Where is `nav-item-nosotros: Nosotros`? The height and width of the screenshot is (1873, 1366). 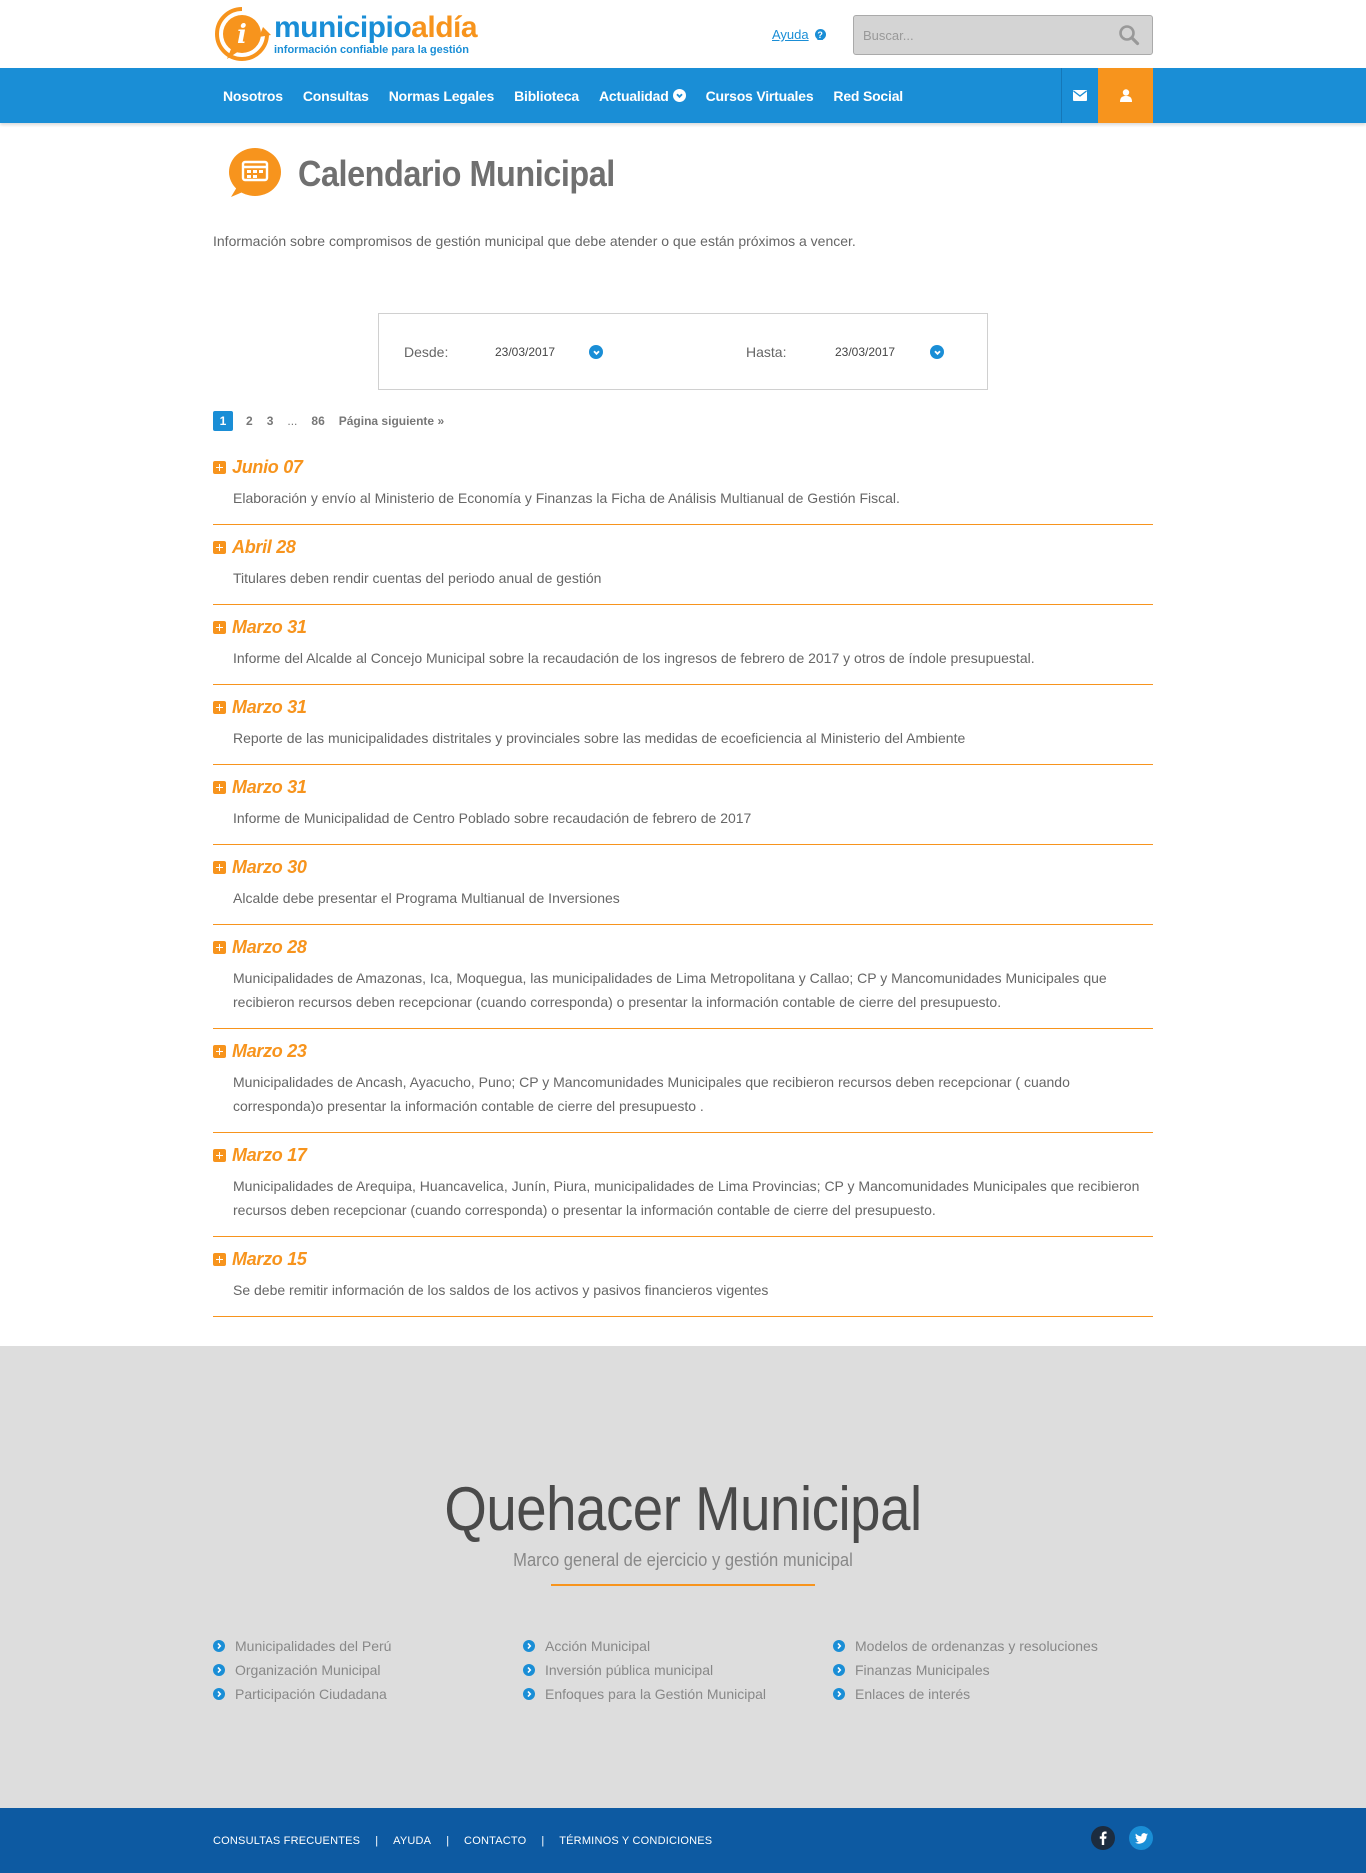 nav-item-nosotros: Nosotros is located at coordinates (253, 95).